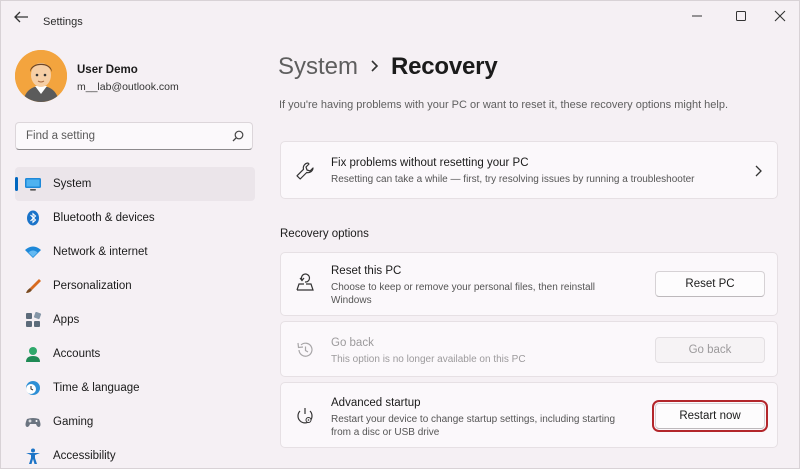 This screenshot has height=469, width=800. Describe the element at coordinates (376, 403) in the screenshot. I see `advanced-startup-title: Advanced startup` at that location.